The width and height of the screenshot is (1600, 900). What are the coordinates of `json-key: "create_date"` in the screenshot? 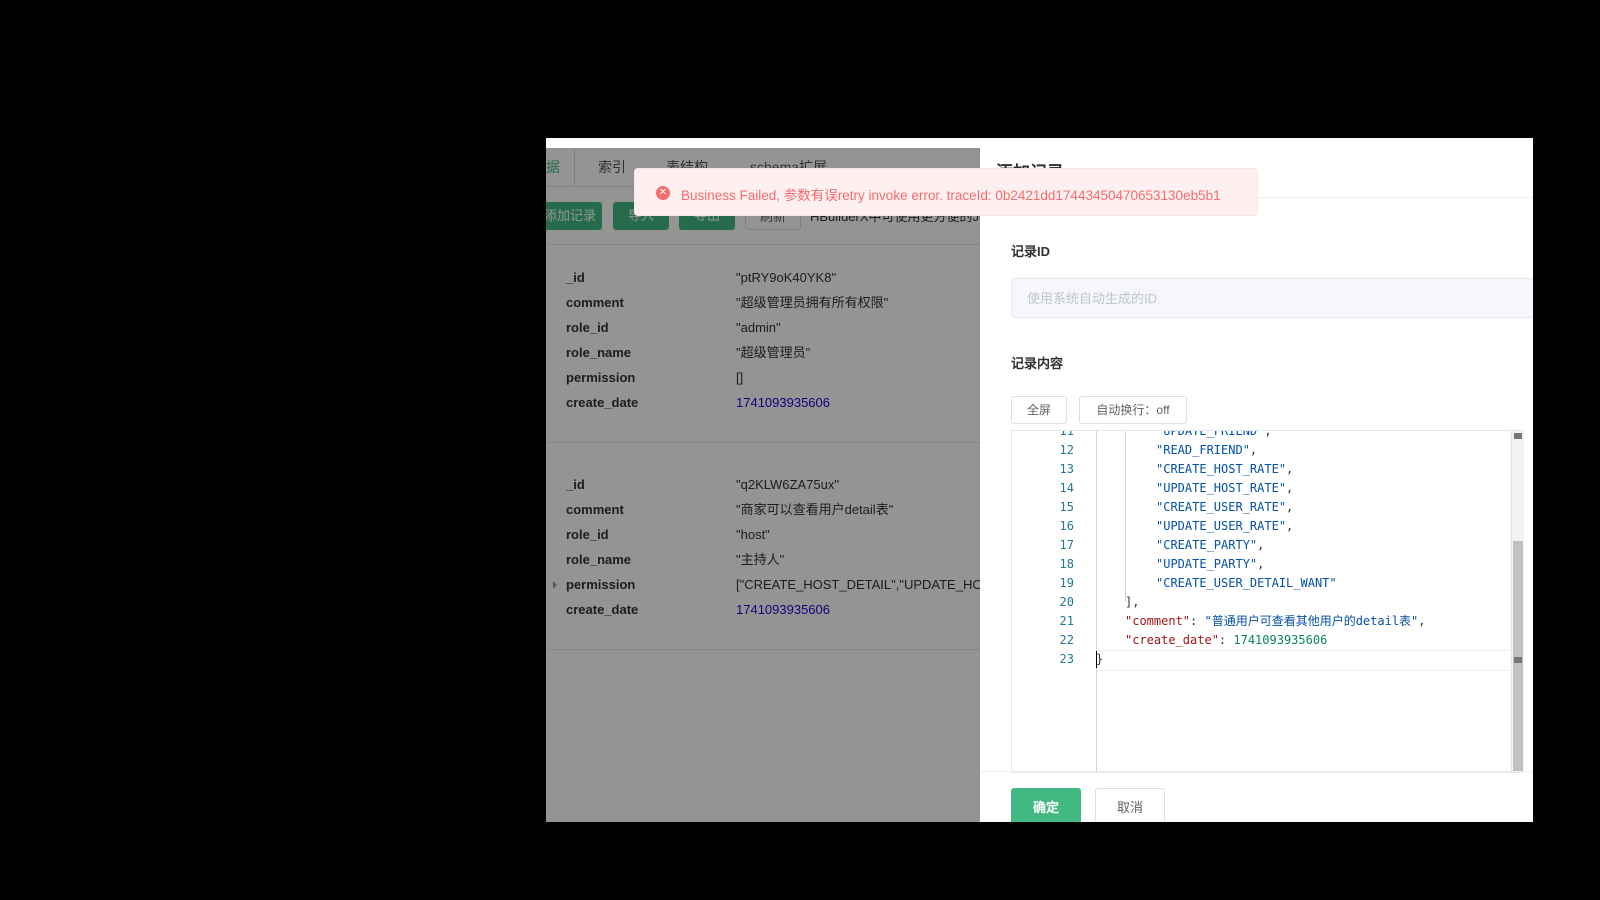 It's located at (1172, 640).